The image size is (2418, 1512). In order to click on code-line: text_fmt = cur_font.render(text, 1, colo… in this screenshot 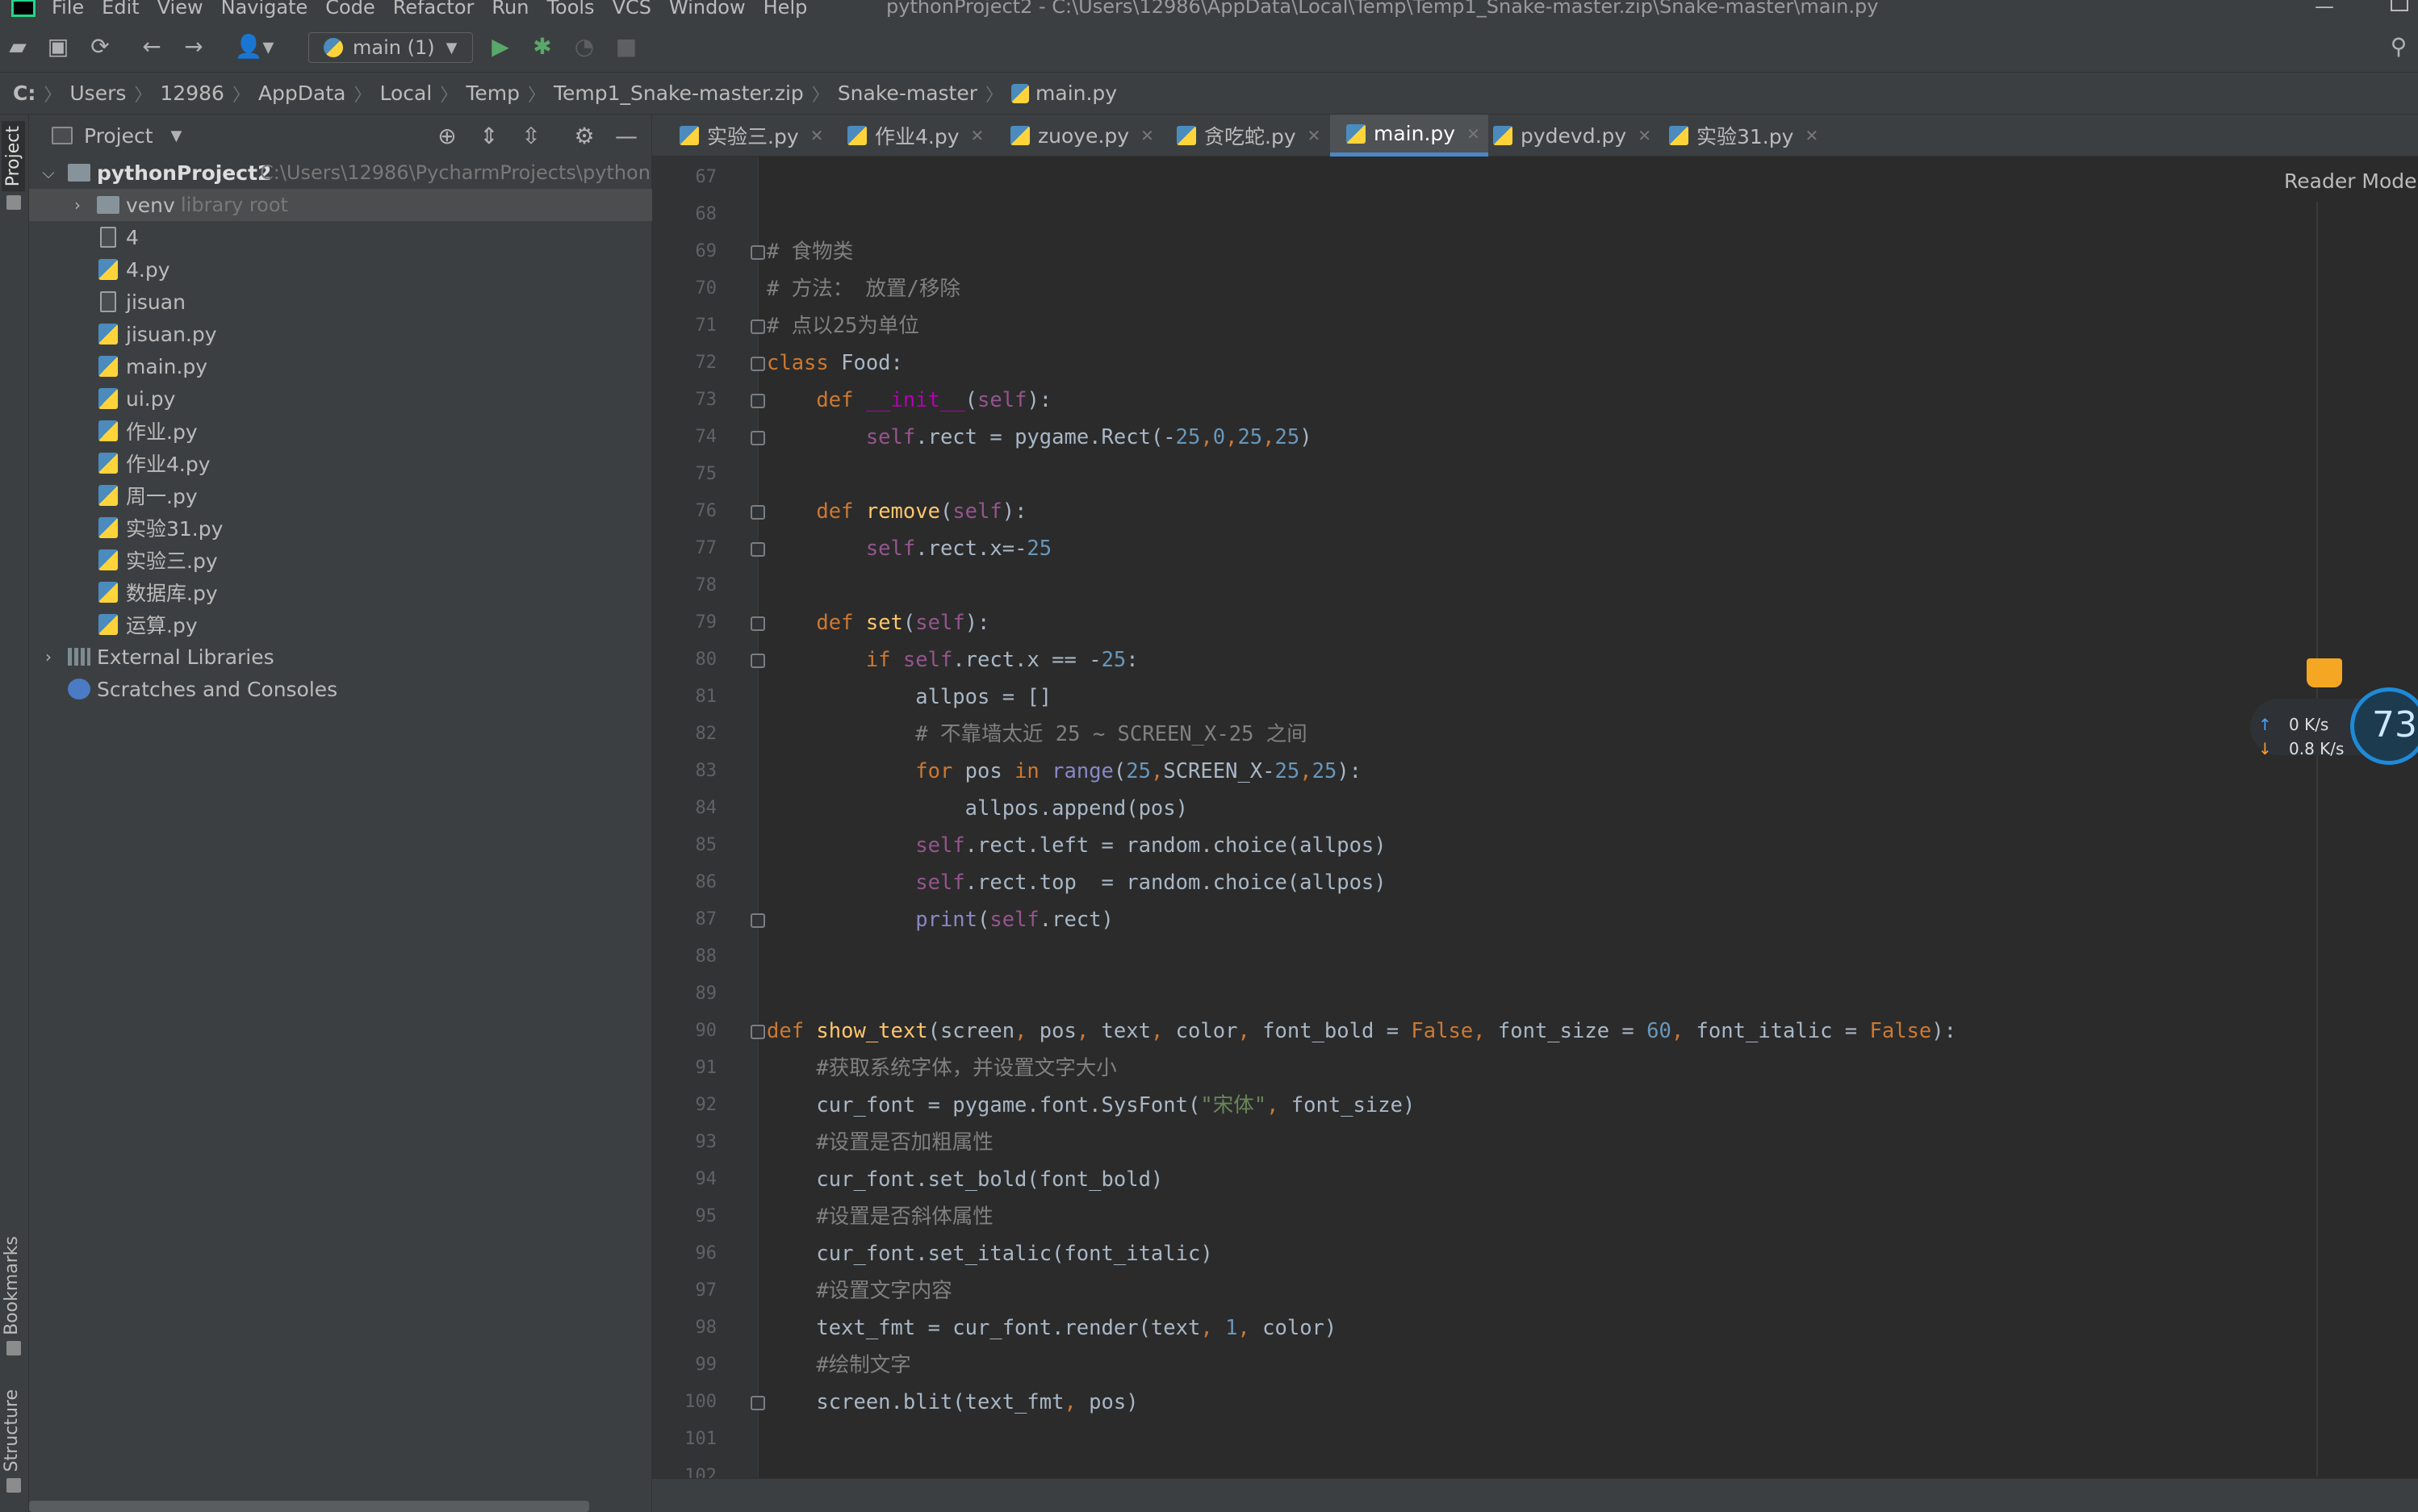, I will do `click(1052, 1328)`.